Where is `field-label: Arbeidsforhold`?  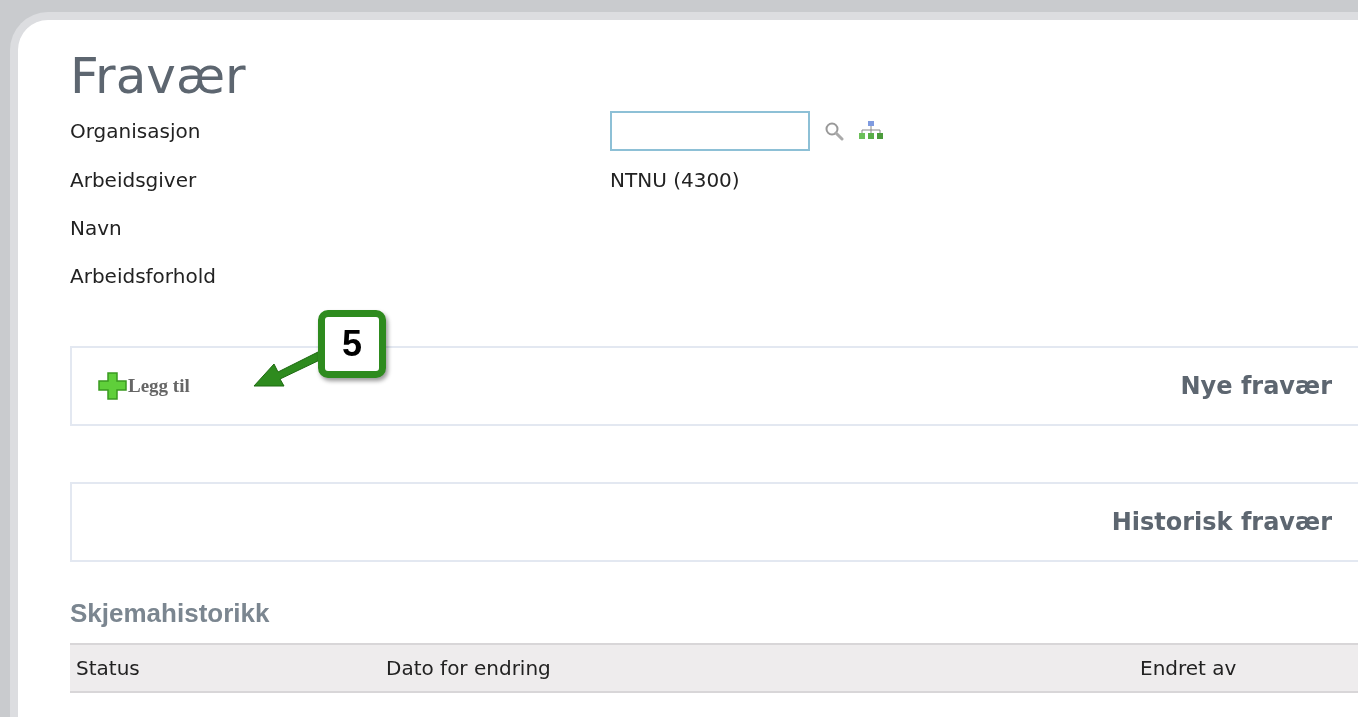
field-label: Arbeidsforhold is located at coordinates (143, 276).